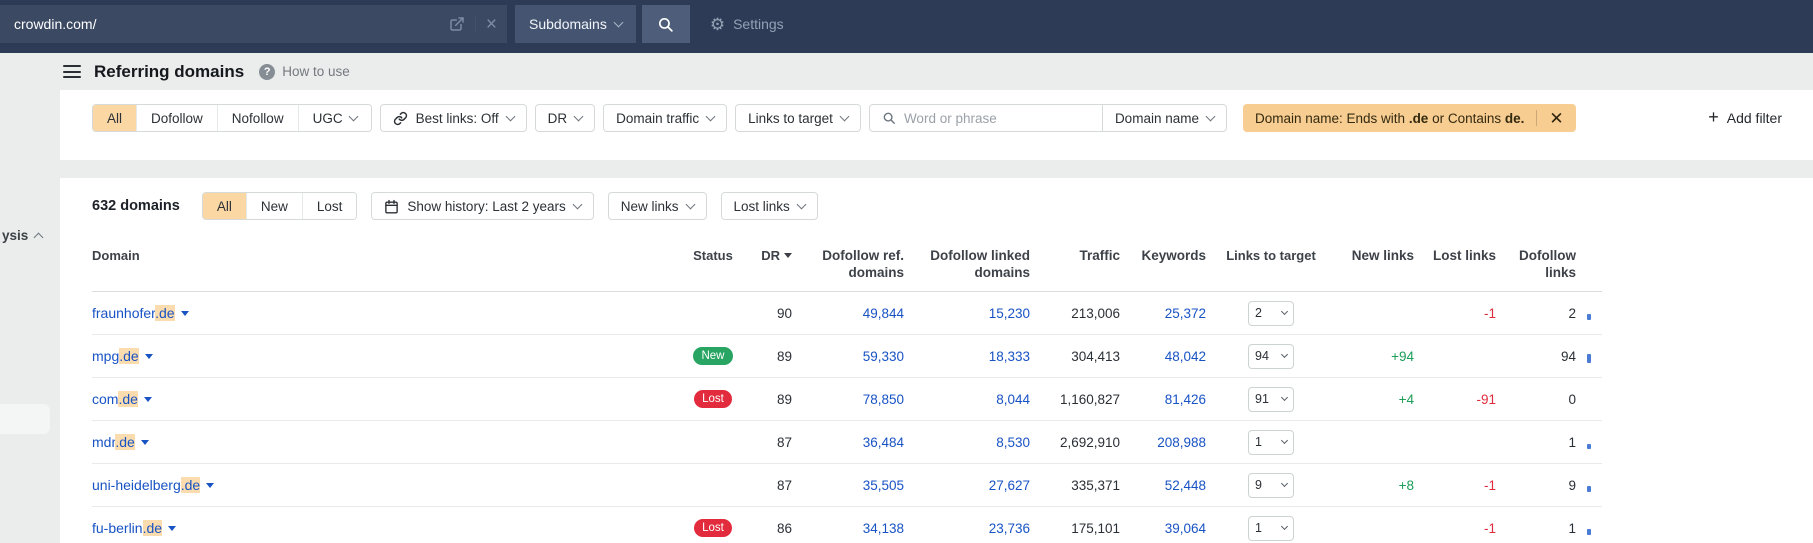 This screenshot has width=1813, height=543. What do you see at coordinates (1271, 399) in the screenshot?
I see `links-to-target-select: 91` at bounding box center [1271, 399].